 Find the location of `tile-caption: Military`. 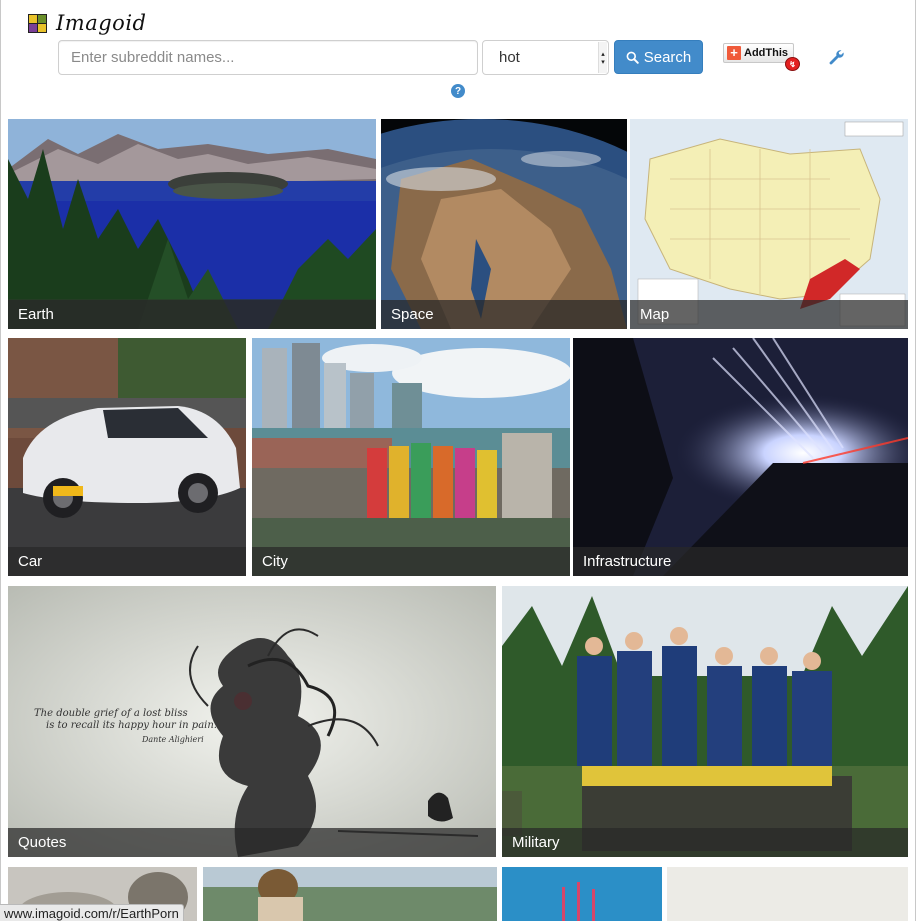

tile-caption: Military is located at coordinates (705, 842).